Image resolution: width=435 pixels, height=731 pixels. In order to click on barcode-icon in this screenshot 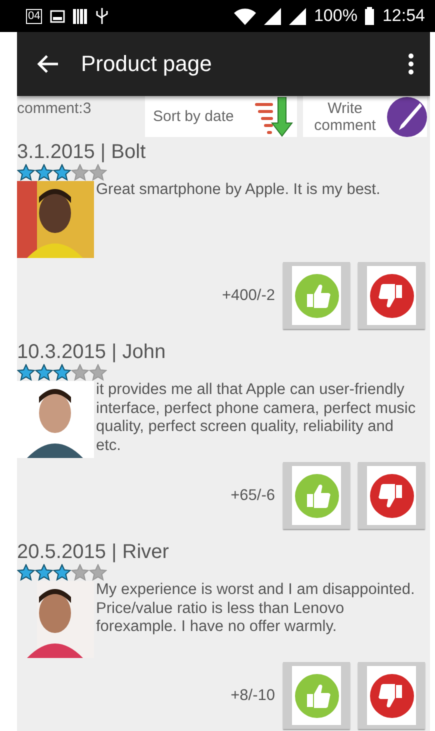, I will do `click(80, 16)`.